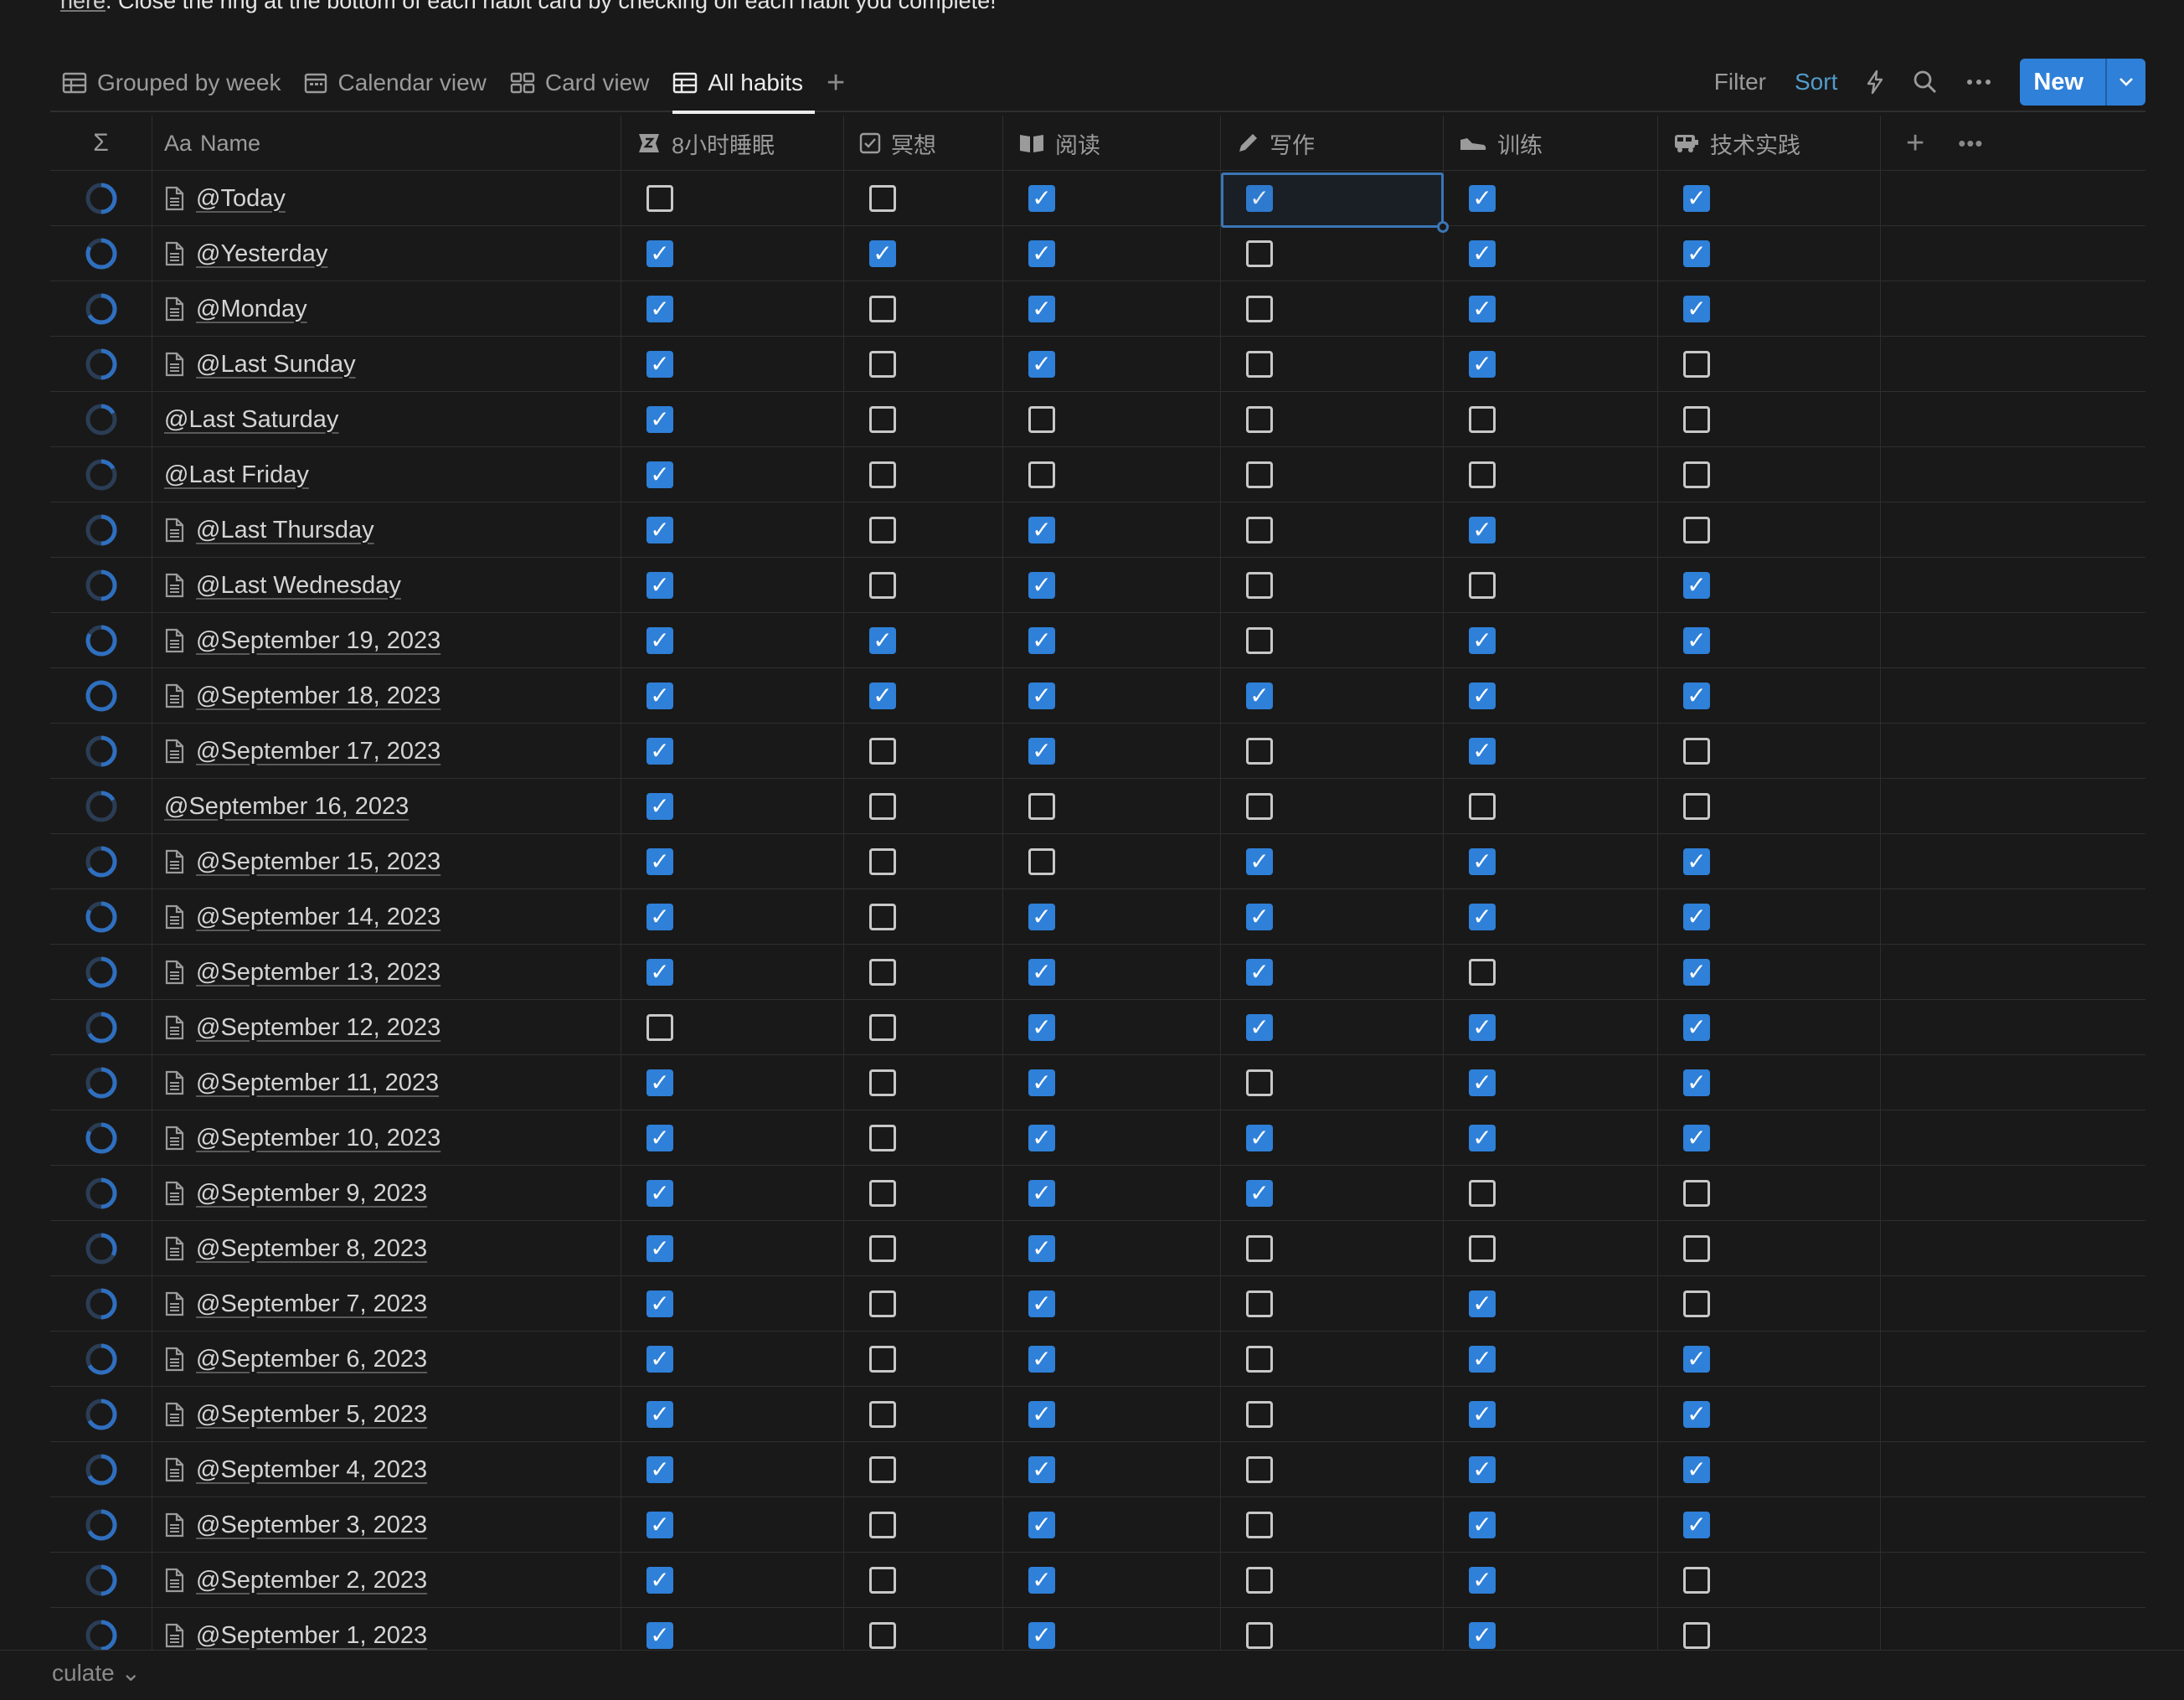 Image resolution: width=2184 pixels, height=1700 pixels. What do you see at coordinates (386, 1248) in the screenshot?
I see `name-cell: @September 8, 2023` at bounding box center [386, 1248].